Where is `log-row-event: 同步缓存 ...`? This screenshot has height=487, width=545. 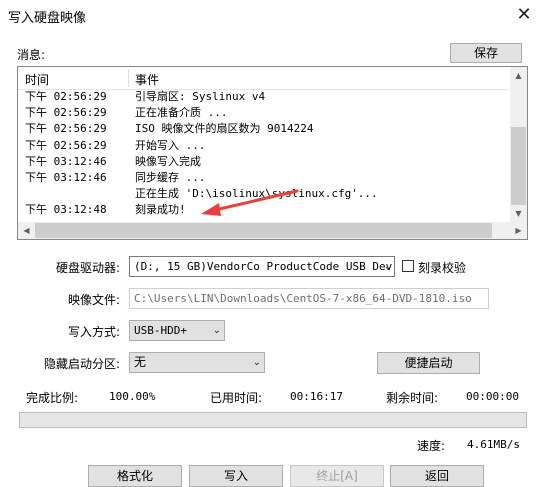
log-row-event: 同步缓存 ... is located at coordinates (170, 177).